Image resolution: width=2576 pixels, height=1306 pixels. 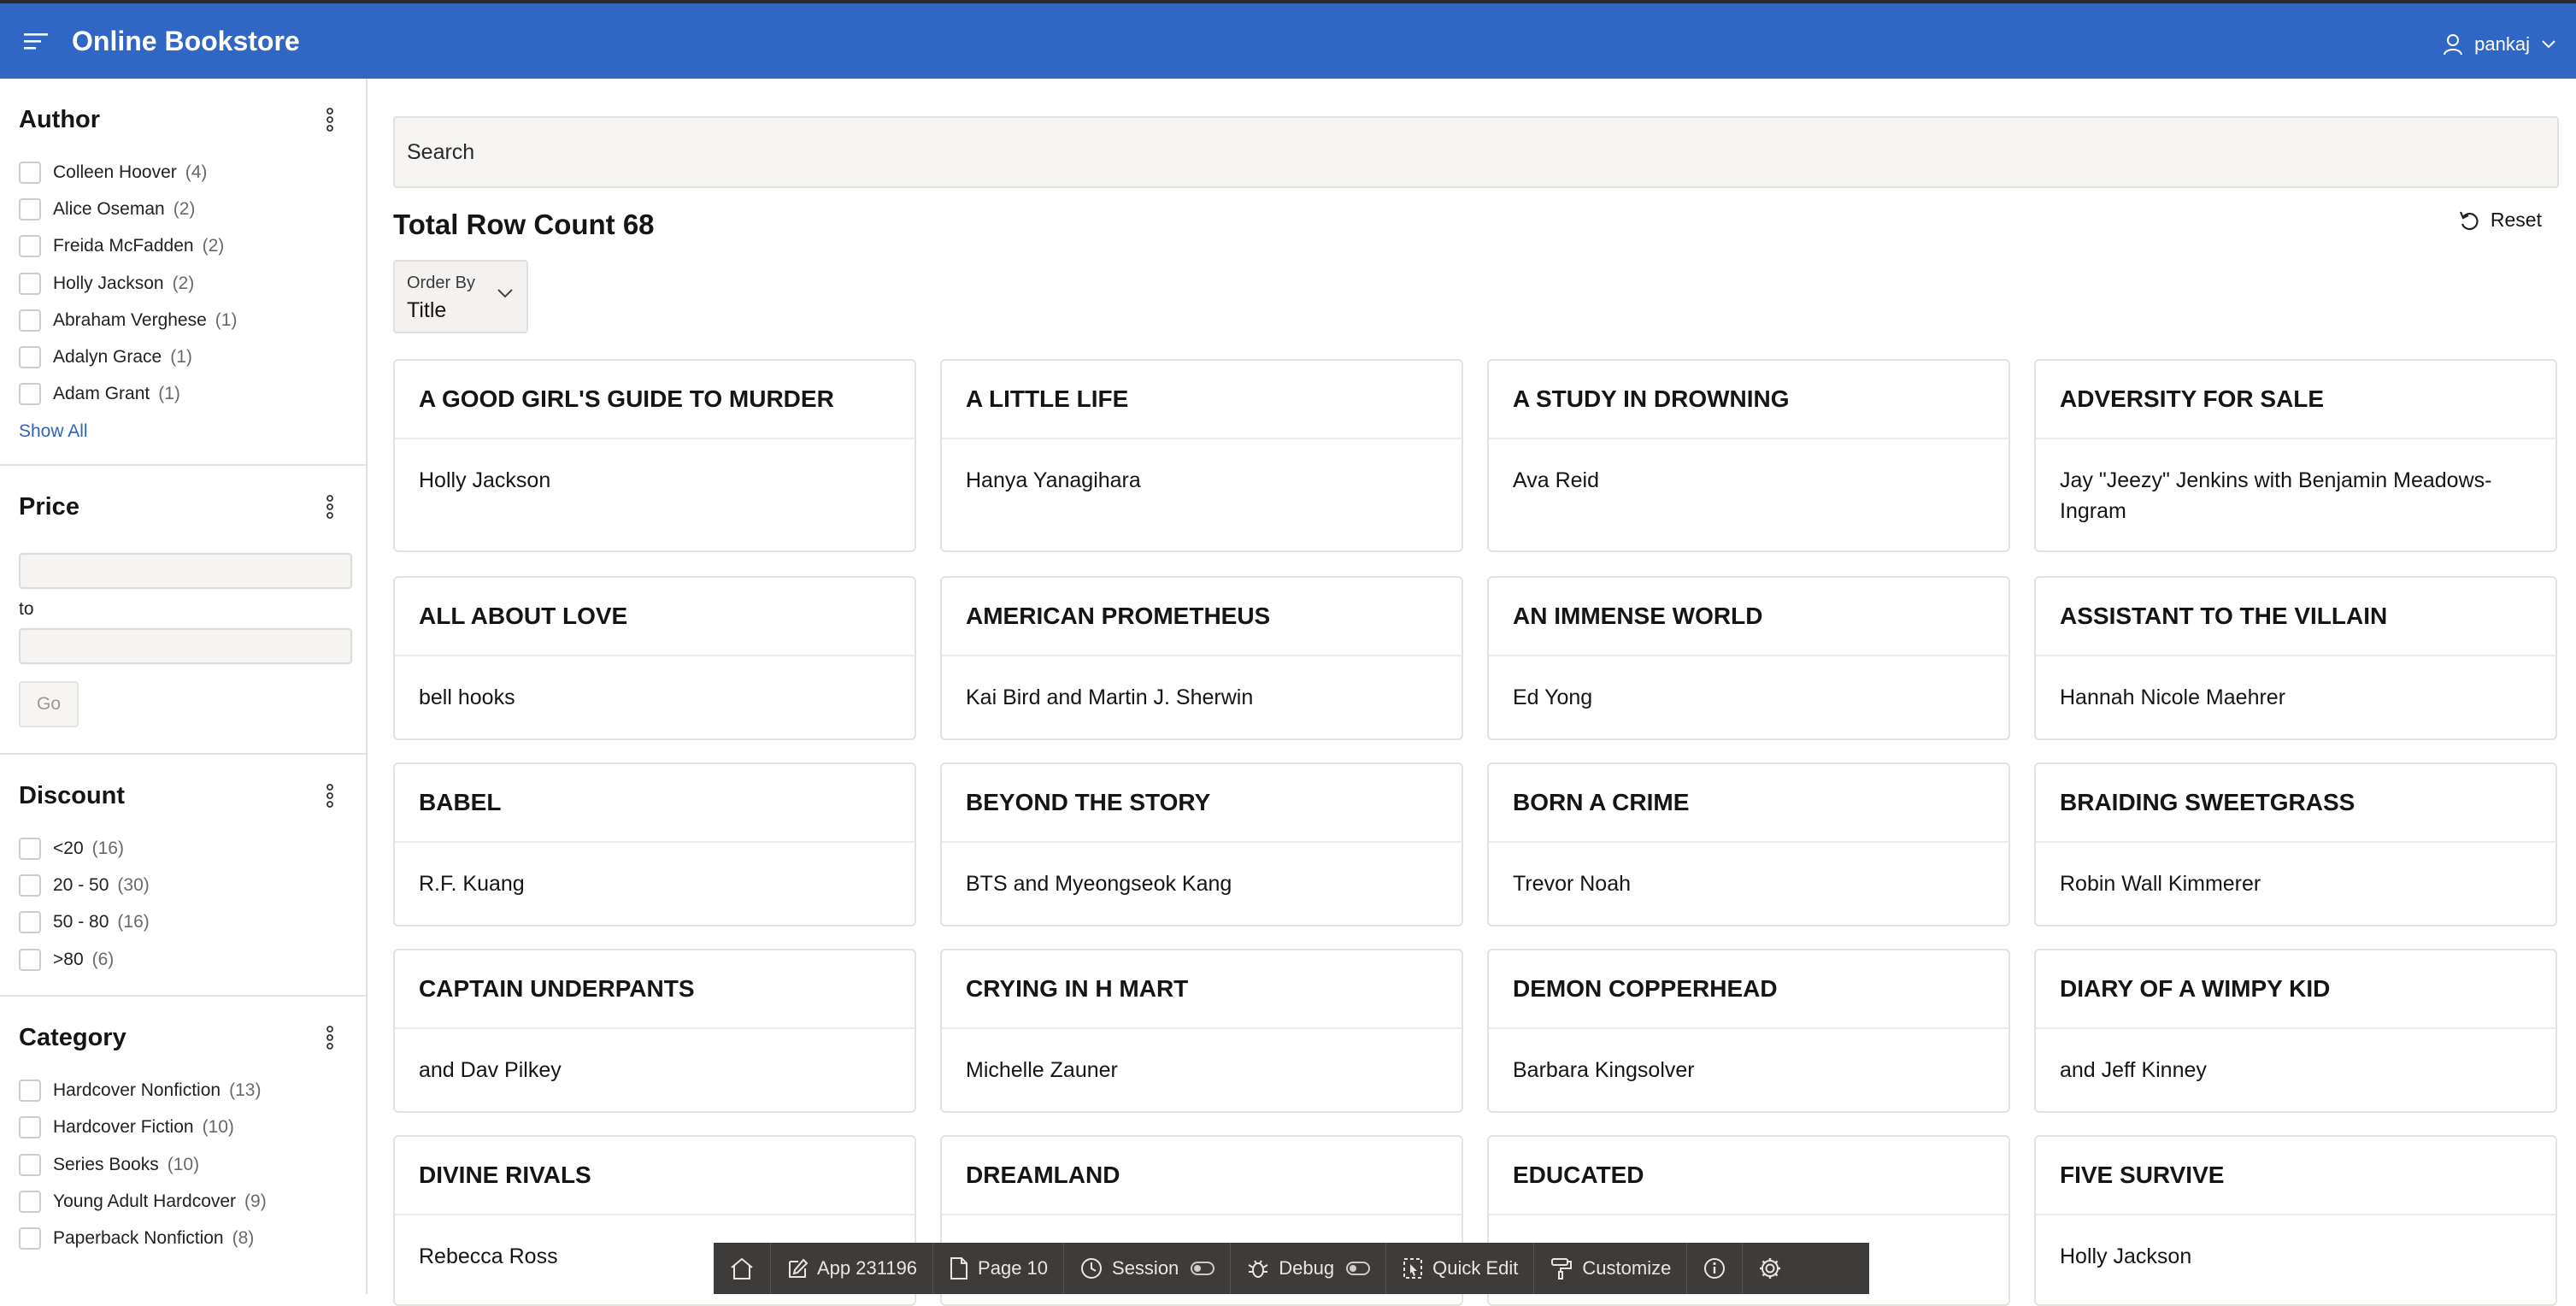 I want to click on facet-option-label: <20, so click(x=68, y=848).